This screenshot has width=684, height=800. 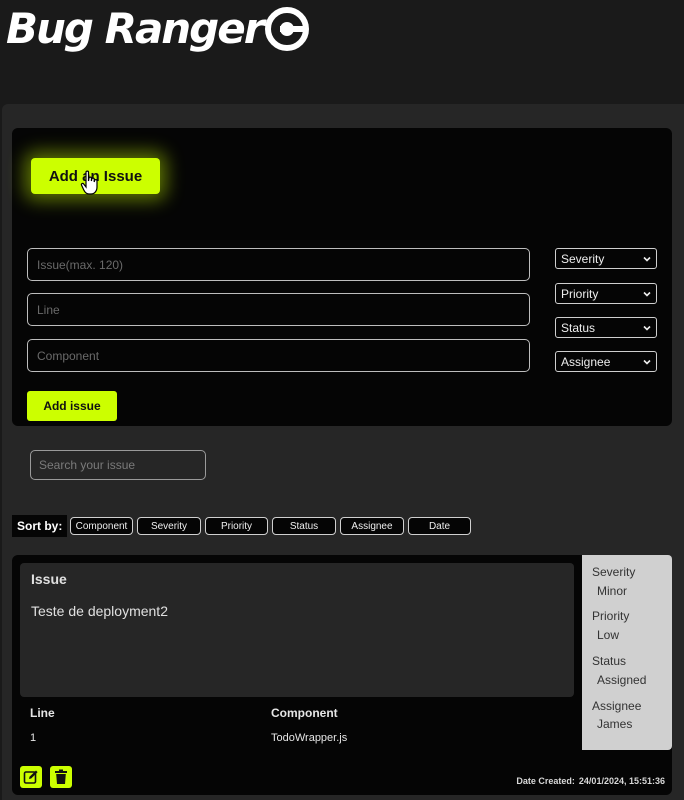 I want to click on issue-heading: Issue, so click(x=49, y=579).